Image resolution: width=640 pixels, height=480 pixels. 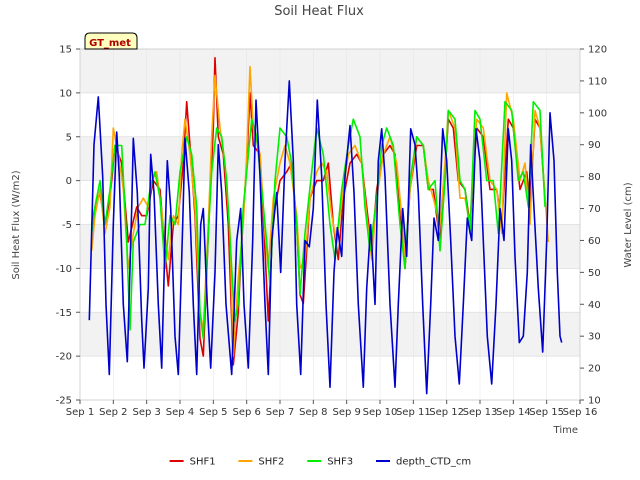 I want to click on y-right-tick-label: 60, so click(x=594, y=241).